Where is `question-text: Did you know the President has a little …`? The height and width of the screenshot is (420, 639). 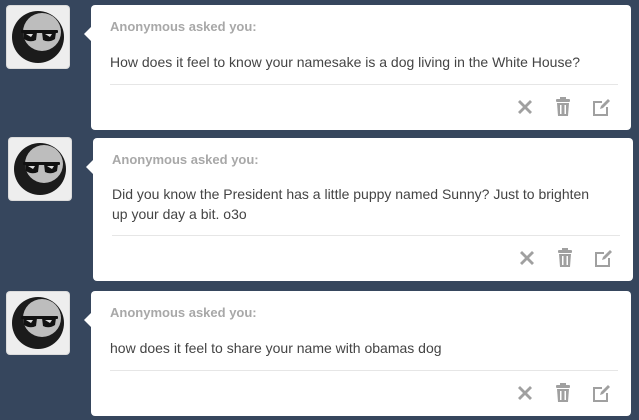 question-text: Did you know the President has a little … is located at coordinates (351, 204).